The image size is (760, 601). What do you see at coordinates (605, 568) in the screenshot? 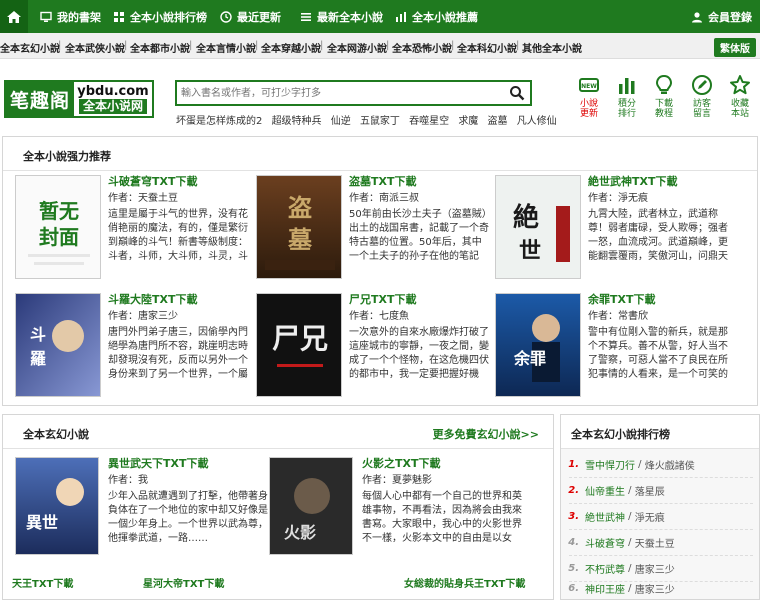
I see `rank-book-title: 不朽武尊` at bounding box center [605, 568].